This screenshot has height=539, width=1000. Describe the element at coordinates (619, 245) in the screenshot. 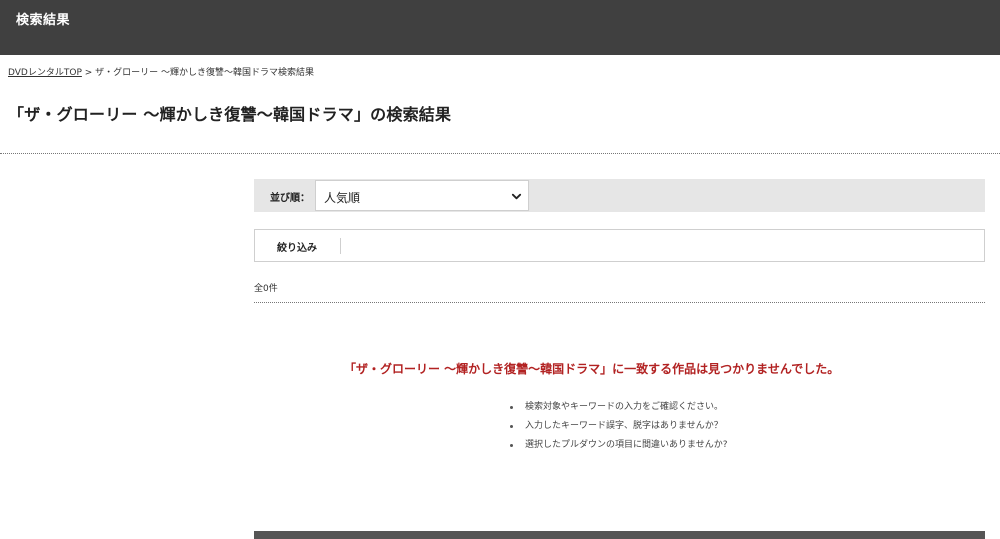

I see `filter-box: 絞り込み` at that location.